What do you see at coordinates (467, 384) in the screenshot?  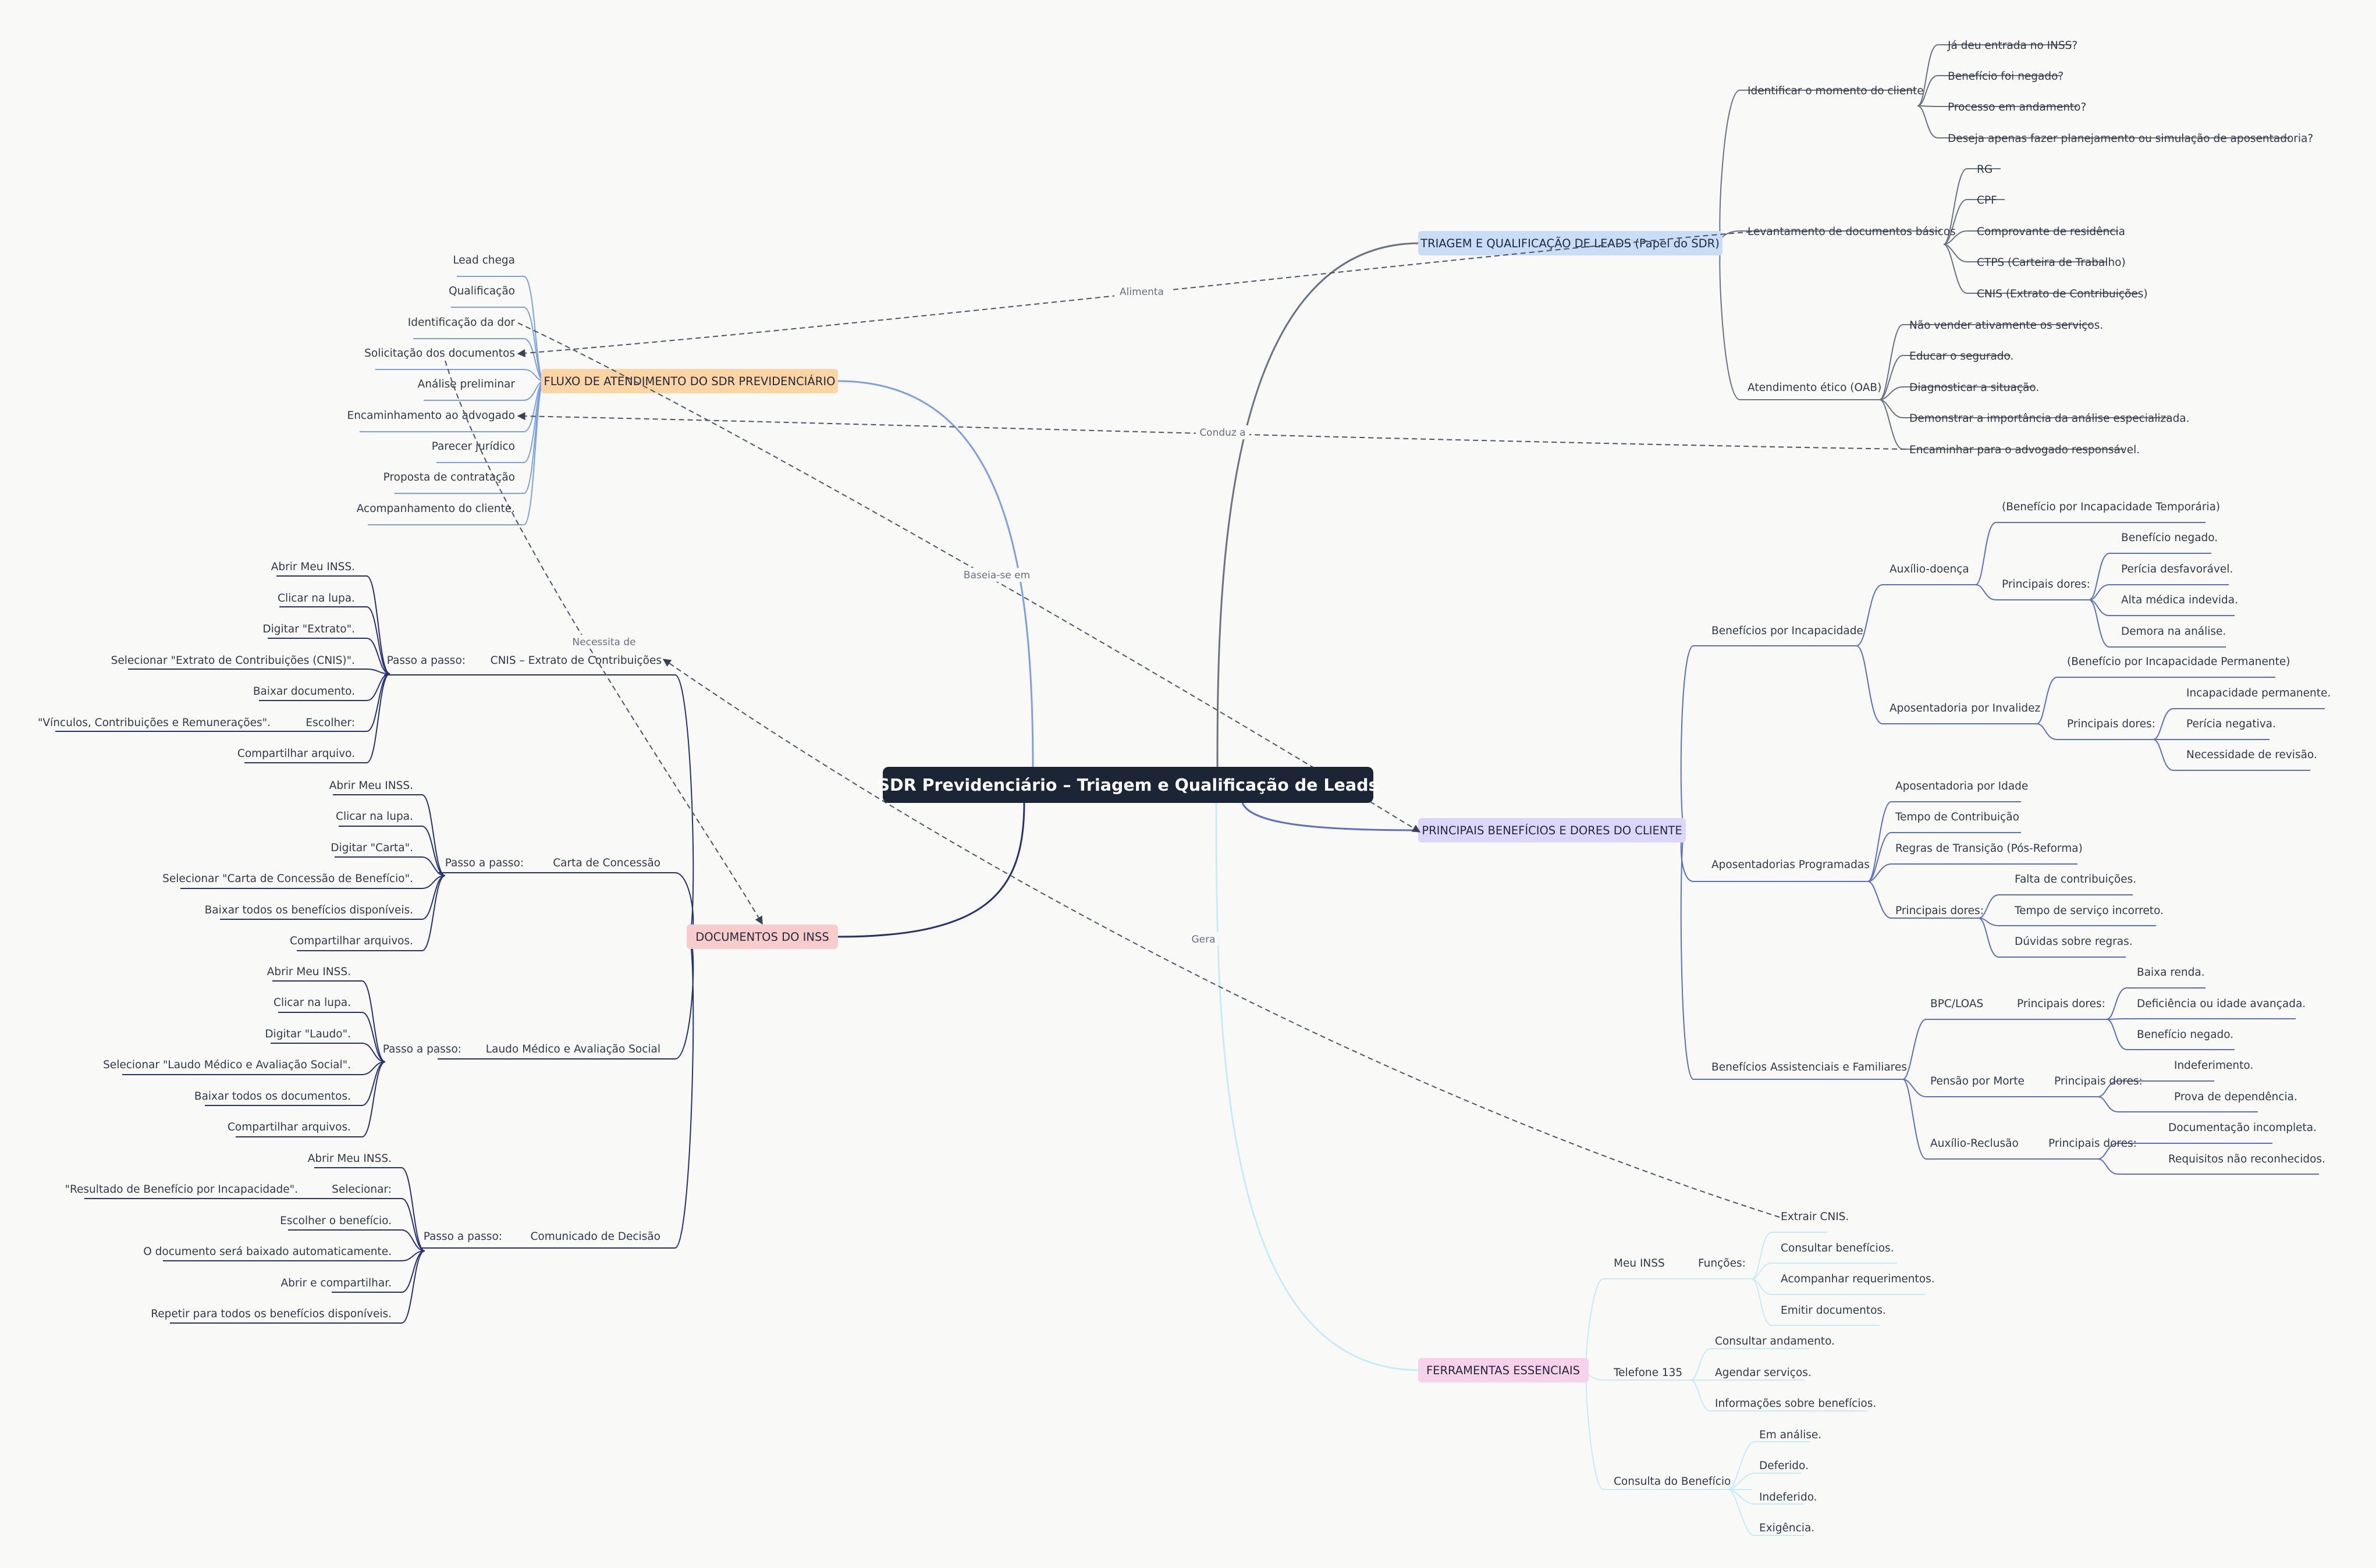 I see `fluxo-item: Análise preliminar` at bounding box center [467, 384].